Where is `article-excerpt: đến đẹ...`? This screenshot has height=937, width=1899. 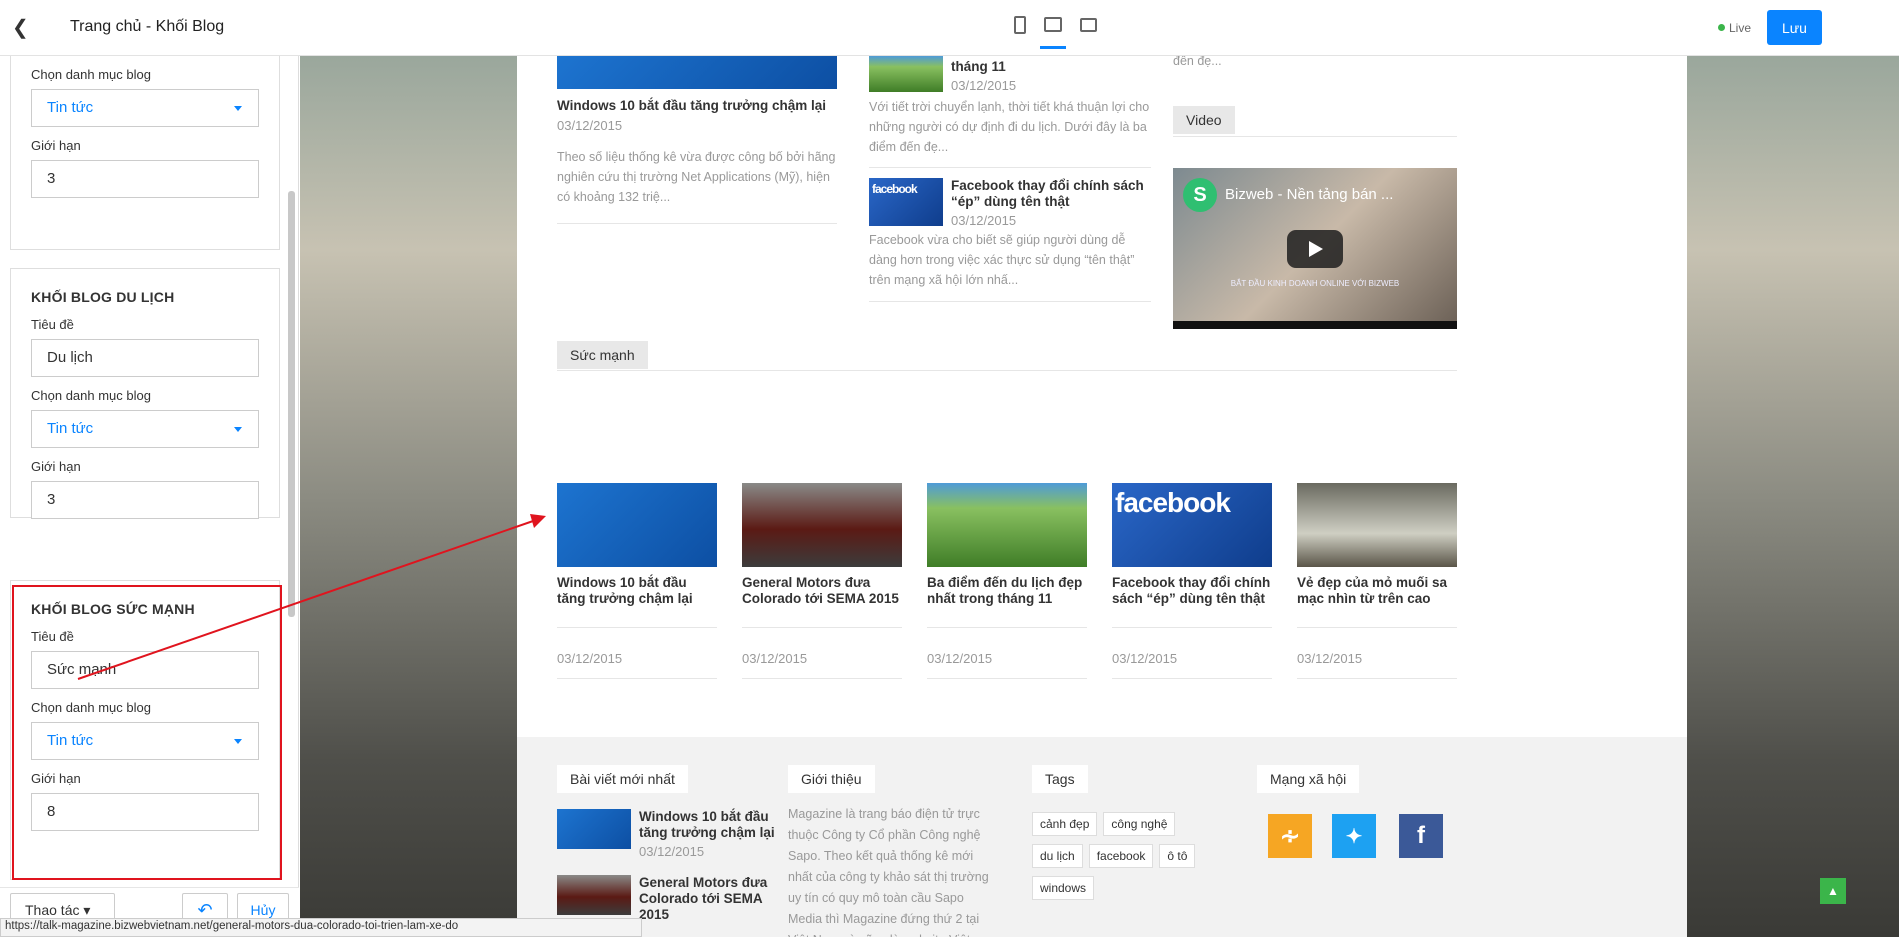 article-excerpt: đến đẹ... is located at coordinates (1197, 62).